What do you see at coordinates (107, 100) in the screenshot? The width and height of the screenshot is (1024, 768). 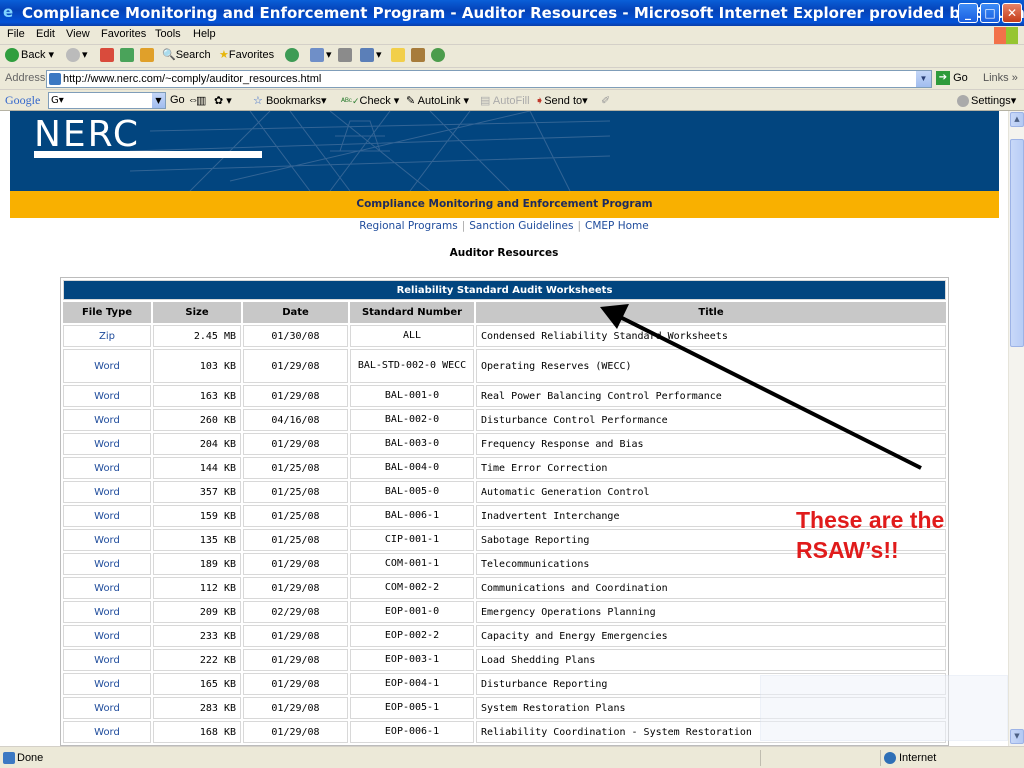 I see `google-search-input: G▾ ▼` at bounding box center [107, 100].